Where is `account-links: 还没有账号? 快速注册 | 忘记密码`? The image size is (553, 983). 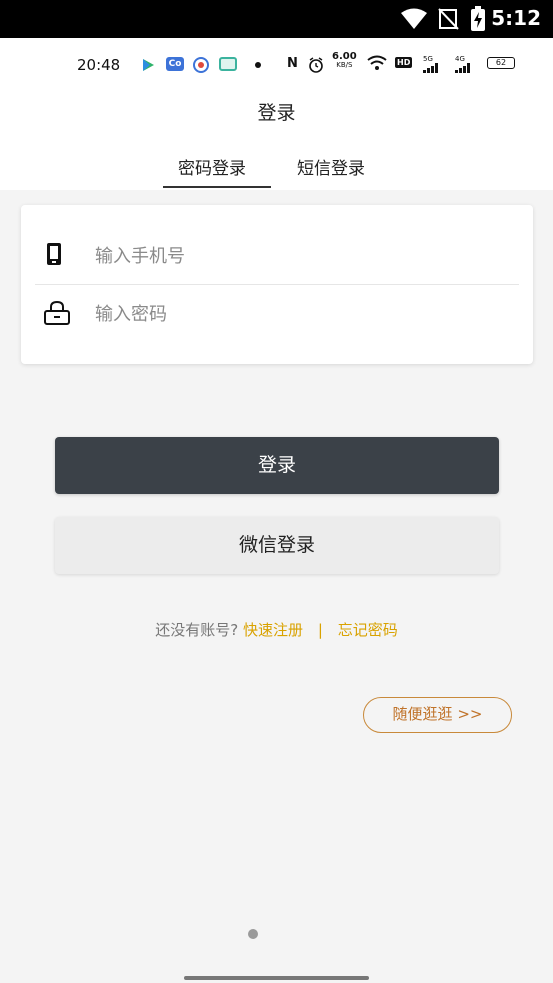
account-links: 还没有账号? 快速注册 | 忘记密码 is located at coordinates (276, 629).